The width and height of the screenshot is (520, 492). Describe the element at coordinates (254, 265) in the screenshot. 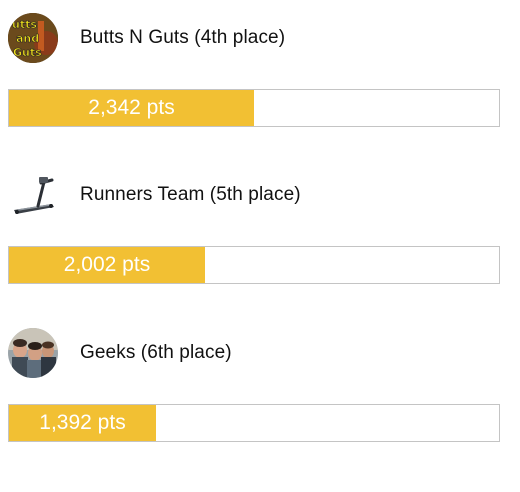

I see `points-progress-bar: 2,002 pts` at that location.